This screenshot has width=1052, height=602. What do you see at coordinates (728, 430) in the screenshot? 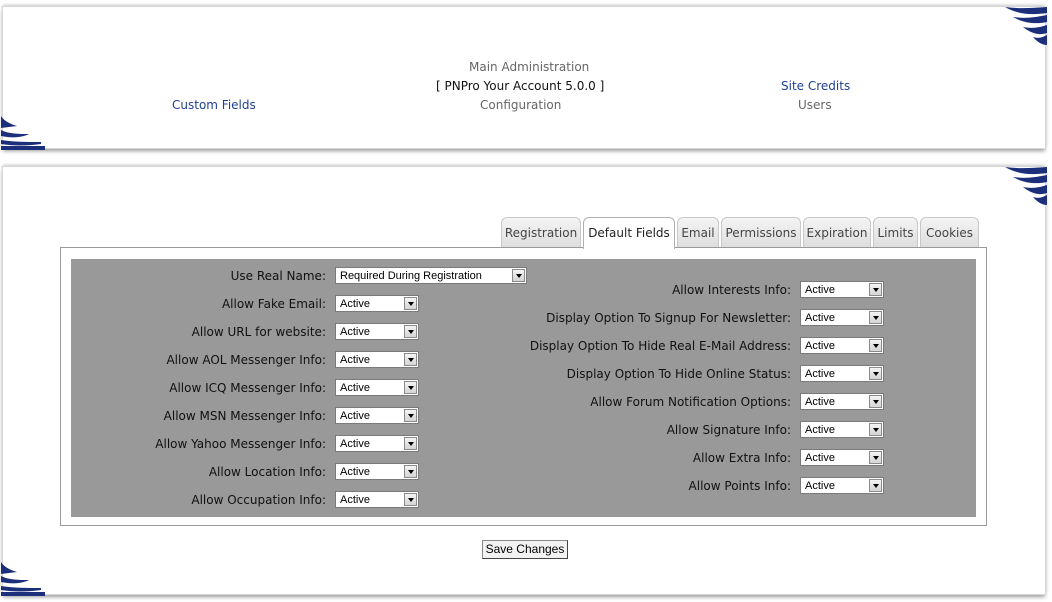
I see `allow-signature-label: Allow Signature Info:` at bounding box center [728, 430].